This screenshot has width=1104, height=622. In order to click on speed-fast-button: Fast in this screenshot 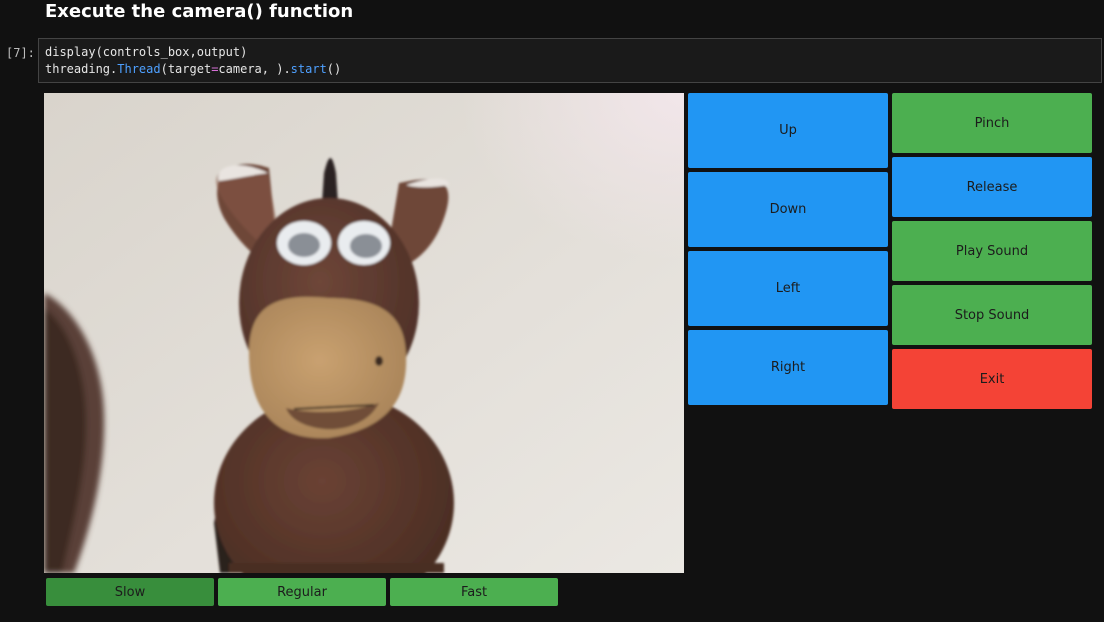, I will do `click(474, 592)`.